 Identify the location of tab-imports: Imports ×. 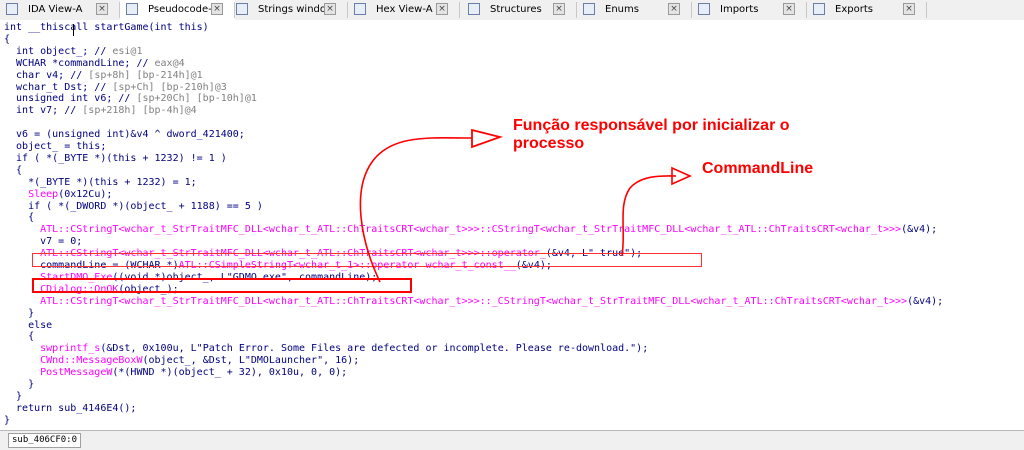
(749, 10).